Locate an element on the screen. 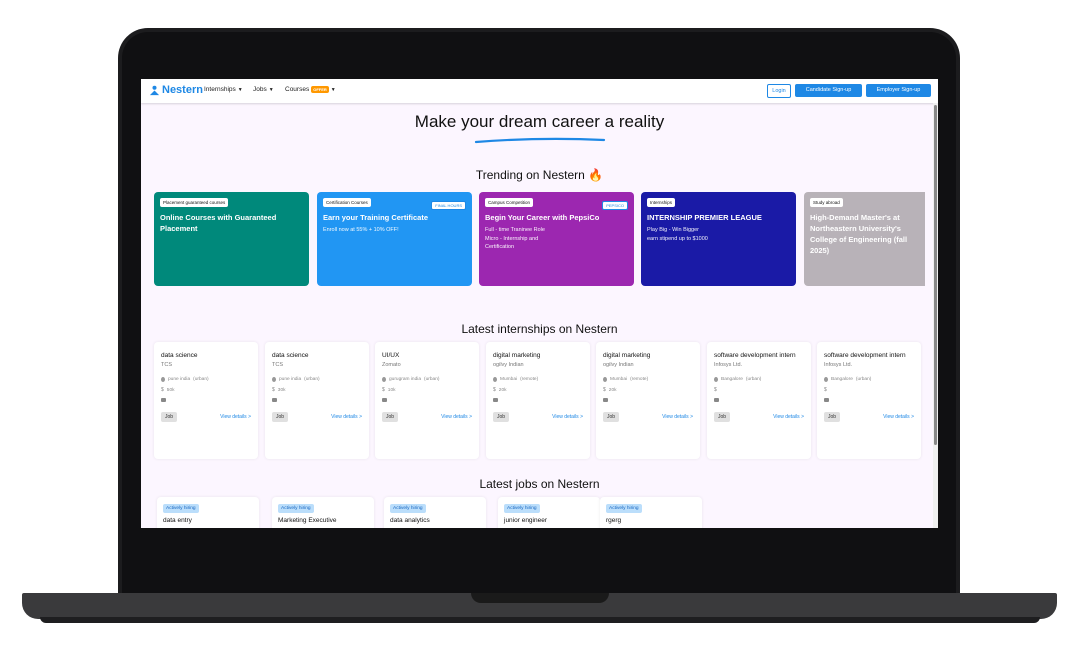 The width and height of the screenshot is (1080, 663). job-title: data entry is located at coordinates (177, 520).